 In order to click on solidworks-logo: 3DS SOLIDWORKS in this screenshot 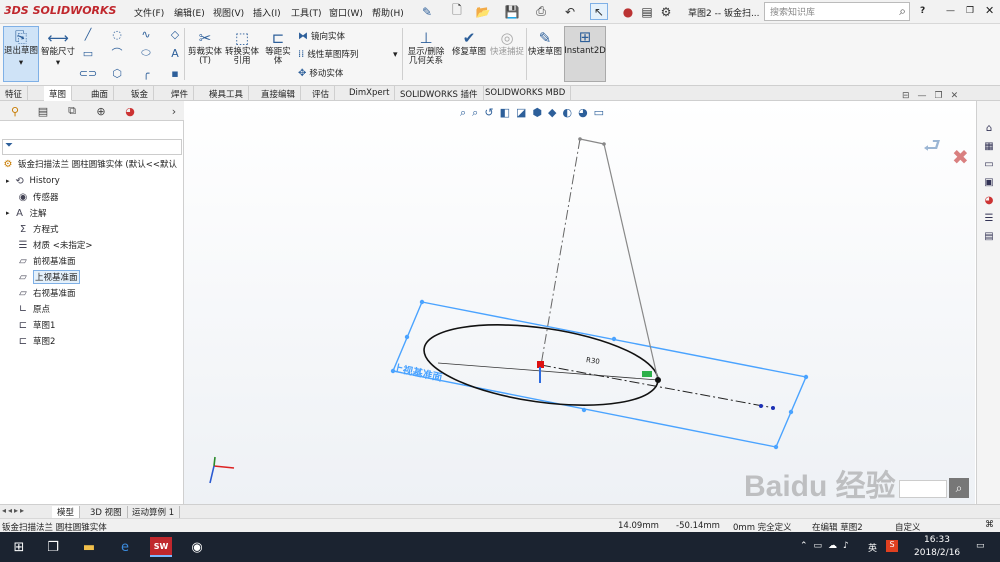, I will do `click(60, 10)`.